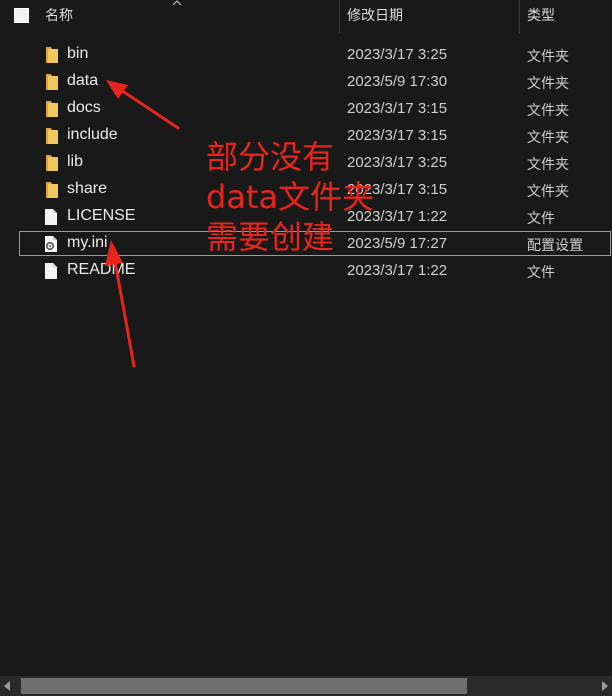 Image resolution: width=612 pixels, height=696 pixels. Describe the element at coordinates (87, 242) in the screenshot. I see `file-name: my.ini` at that location.